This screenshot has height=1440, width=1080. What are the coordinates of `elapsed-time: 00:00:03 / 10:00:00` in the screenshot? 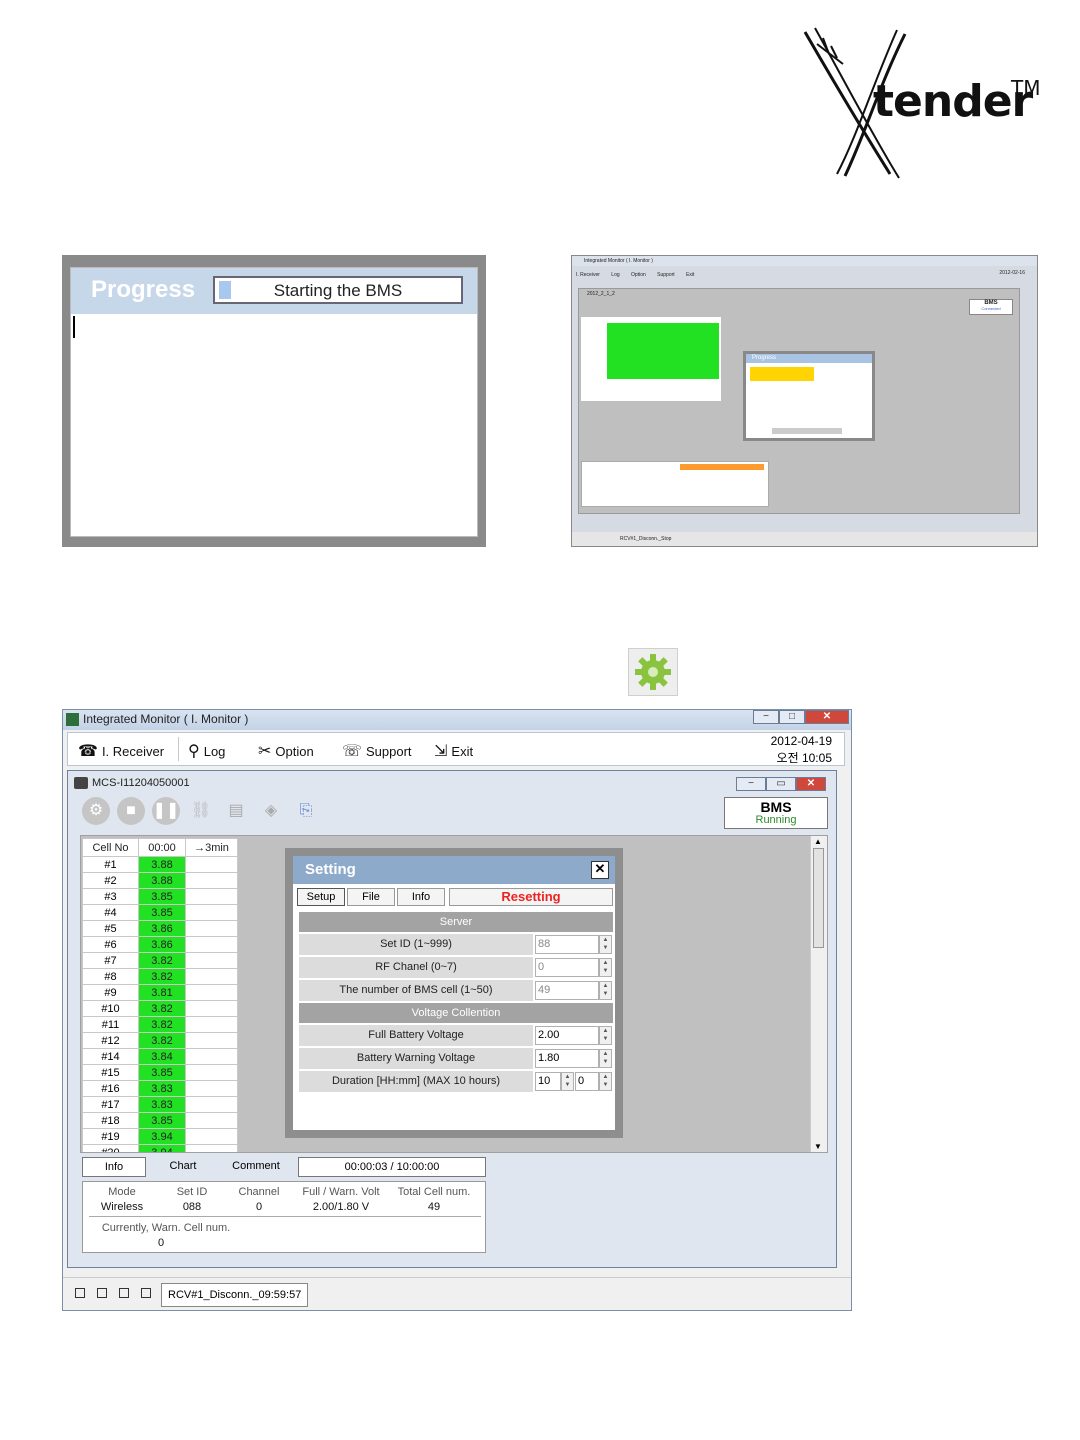 It's located at (392, 1167).